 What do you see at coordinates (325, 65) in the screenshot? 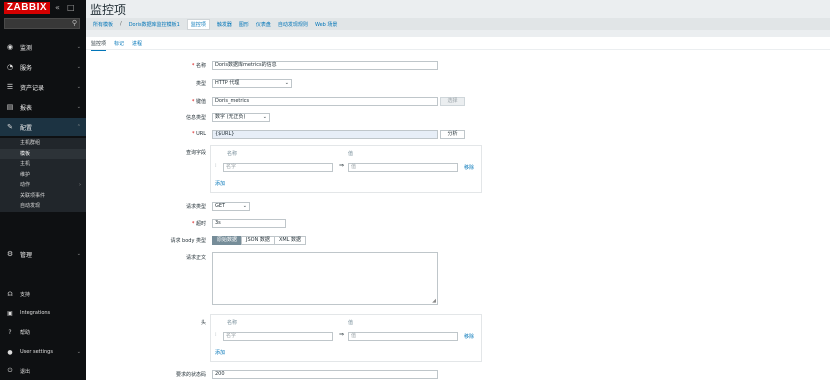
I see `name-input: Doris数据库metrics的信息` at bounding box center [325, 65].